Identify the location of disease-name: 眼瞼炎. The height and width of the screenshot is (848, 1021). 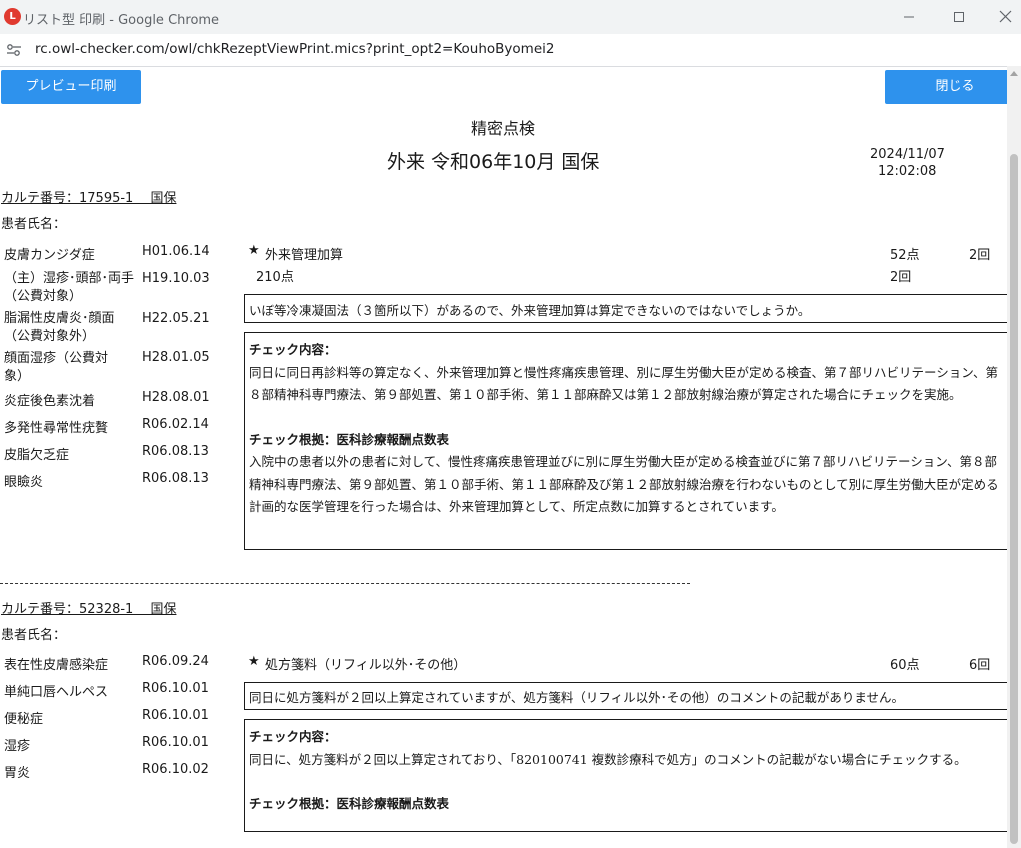
(24, 482).